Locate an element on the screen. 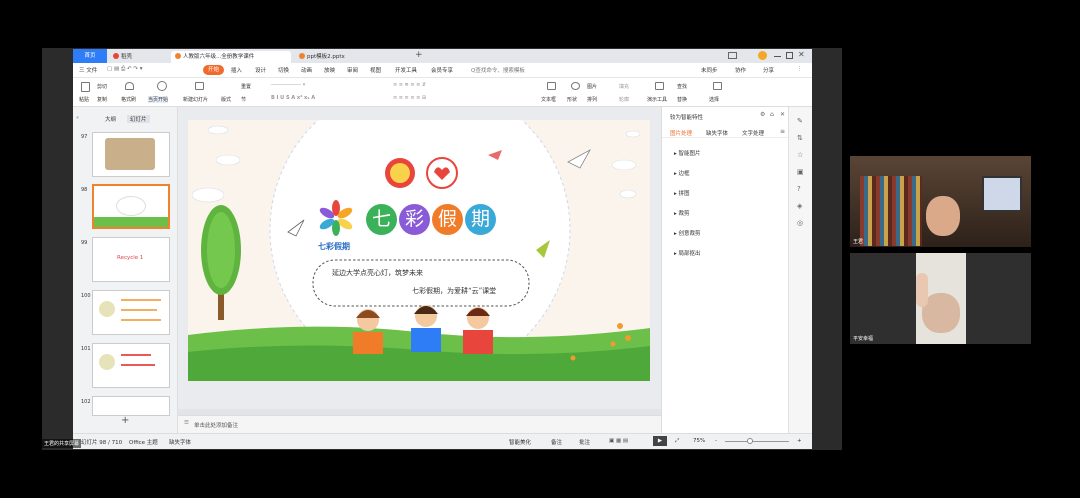 This screenshot has width=1080, height=498. select-button: 选择 is located at coordinates (714, 99).